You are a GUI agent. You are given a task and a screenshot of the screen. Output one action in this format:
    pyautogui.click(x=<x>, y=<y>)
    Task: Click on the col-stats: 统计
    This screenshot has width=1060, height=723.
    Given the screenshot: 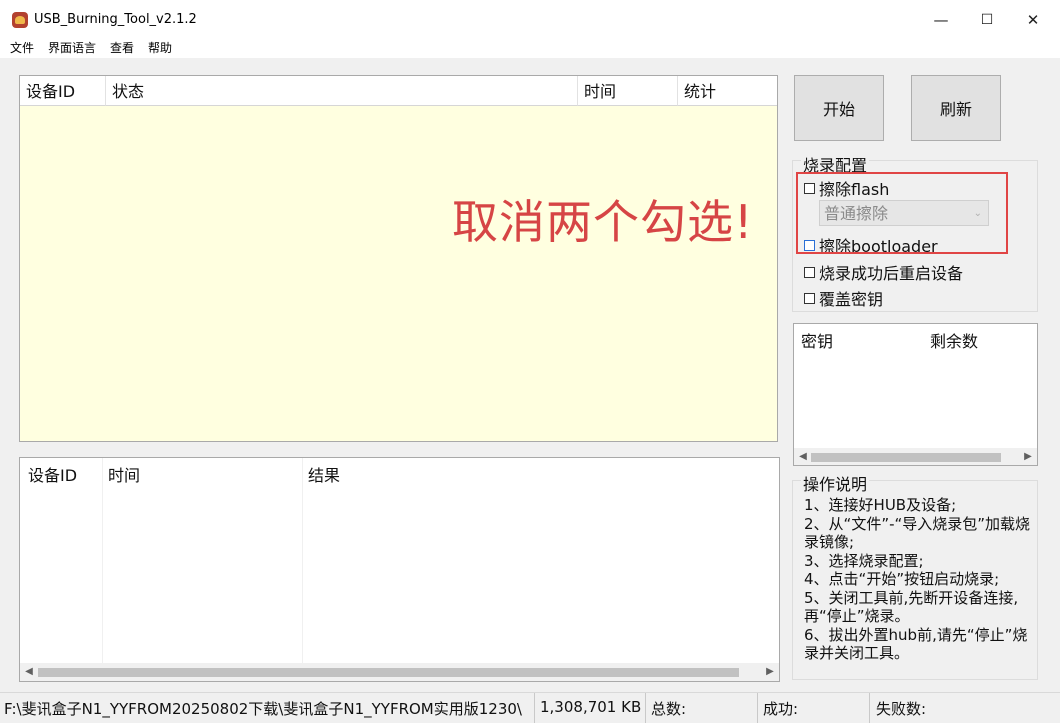 What is the action you would take?
    pyautogui.click(x=727, y=91)
    